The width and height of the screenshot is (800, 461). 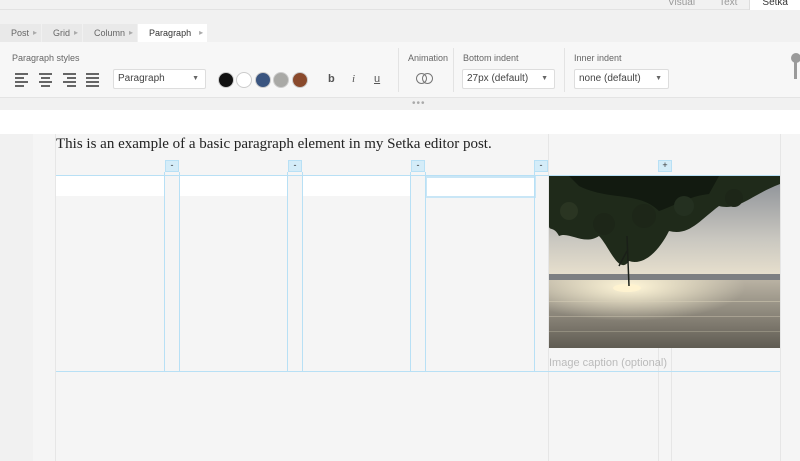 I want to click on photo-image, so click(x=664, y=262).